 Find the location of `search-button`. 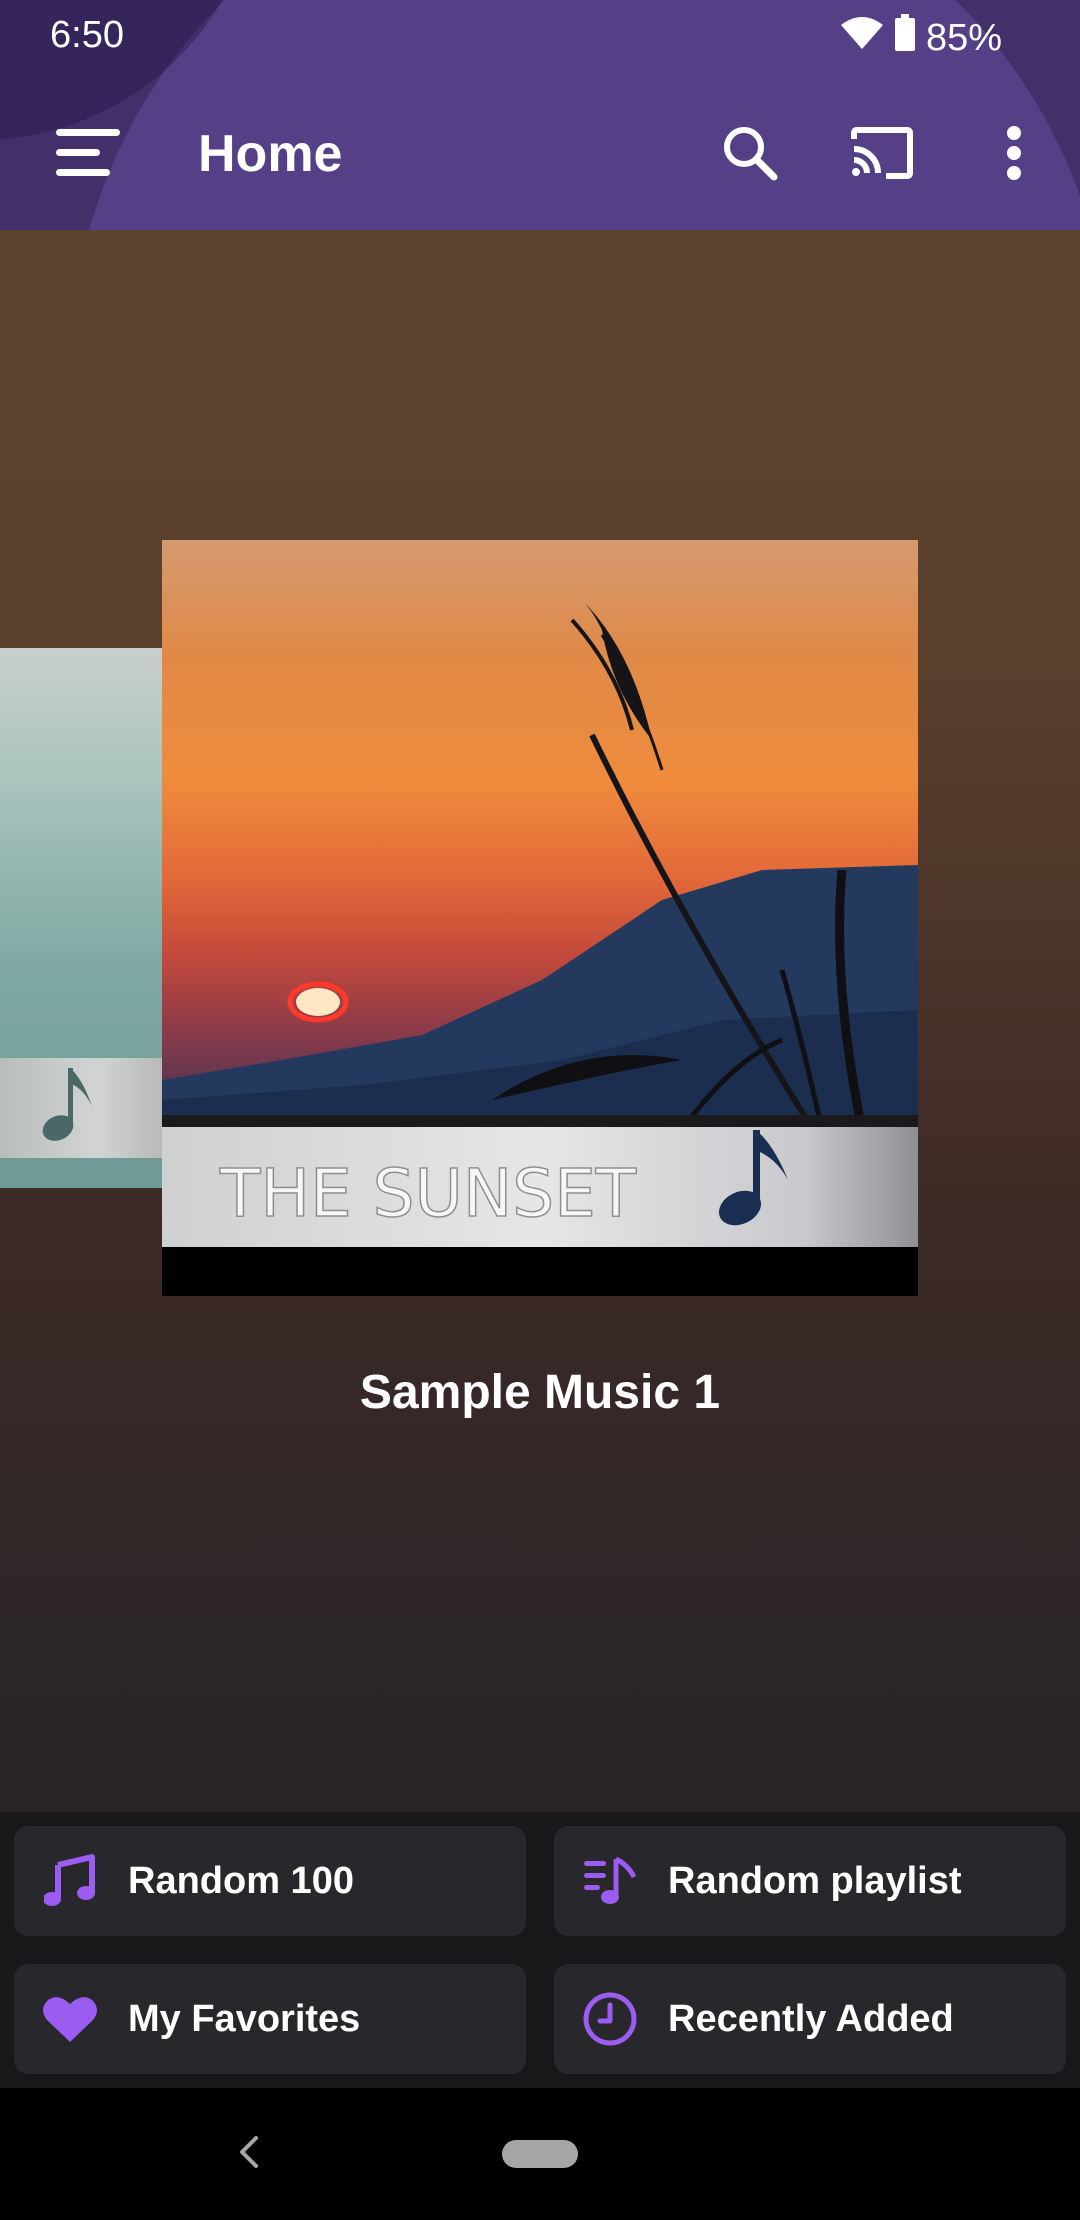

search-button is located at coordinates (750, 155).